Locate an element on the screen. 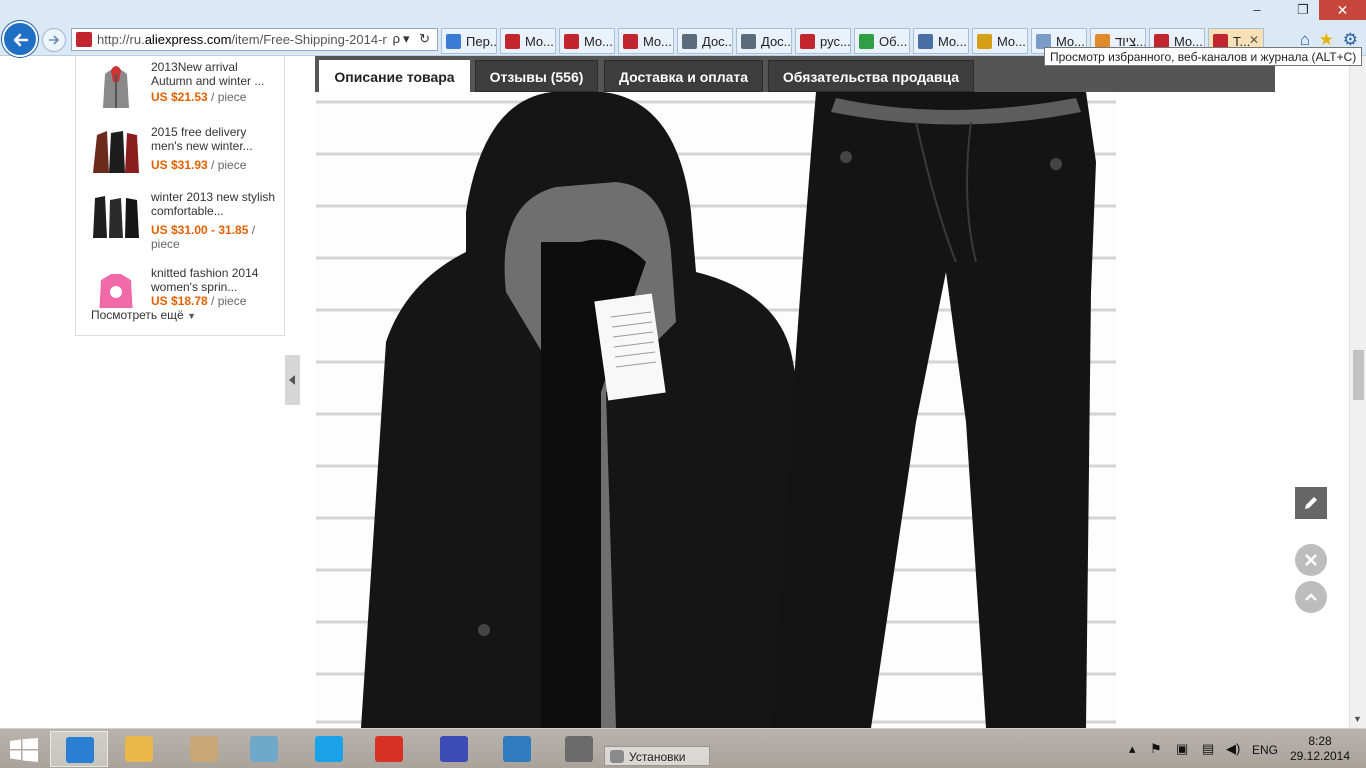  taskbar-app-notes is located at coordinates (264, 749).